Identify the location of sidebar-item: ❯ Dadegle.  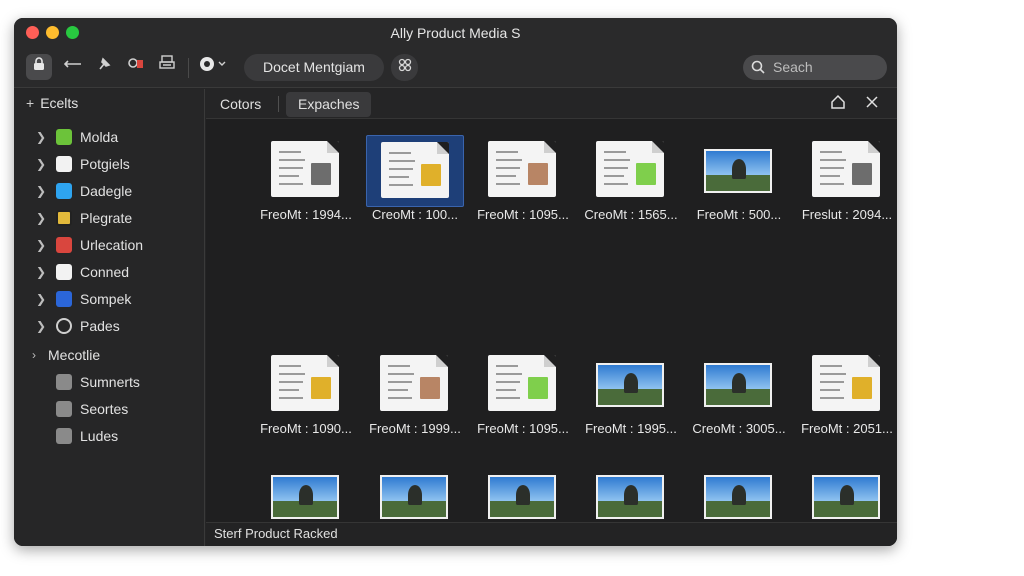
(109, 191).